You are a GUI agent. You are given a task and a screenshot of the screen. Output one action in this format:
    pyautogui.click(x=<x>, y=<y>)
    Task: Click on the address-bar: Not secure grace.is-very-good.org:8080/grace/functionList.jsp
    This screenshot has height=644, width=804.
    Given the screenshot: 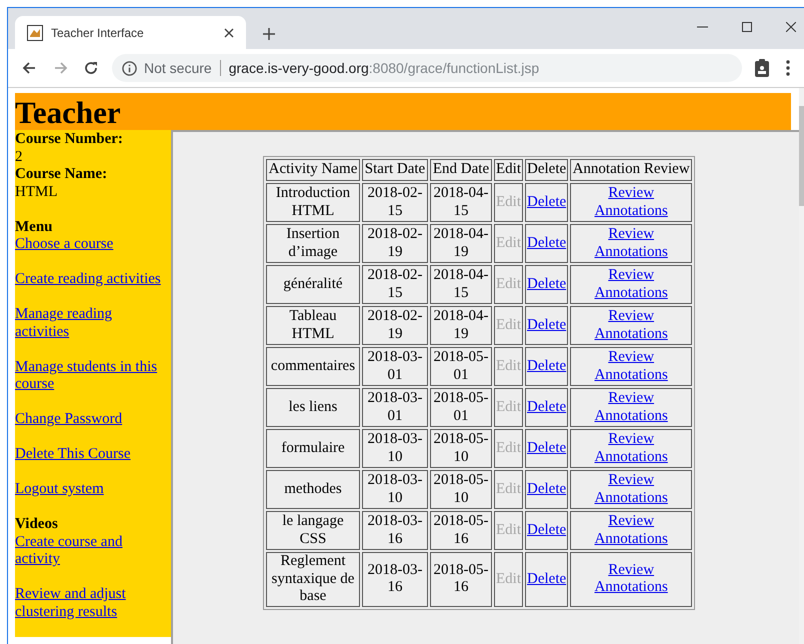 What is the action you would take?
    pyautogui.click(x=427, y=68)
    